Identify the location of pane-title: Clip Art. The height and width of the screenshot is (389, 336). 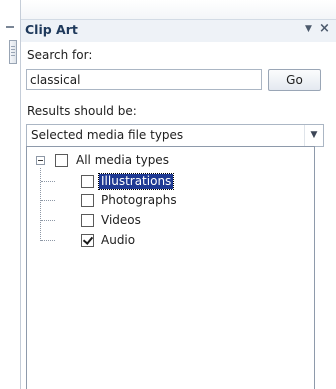
(51, 29).